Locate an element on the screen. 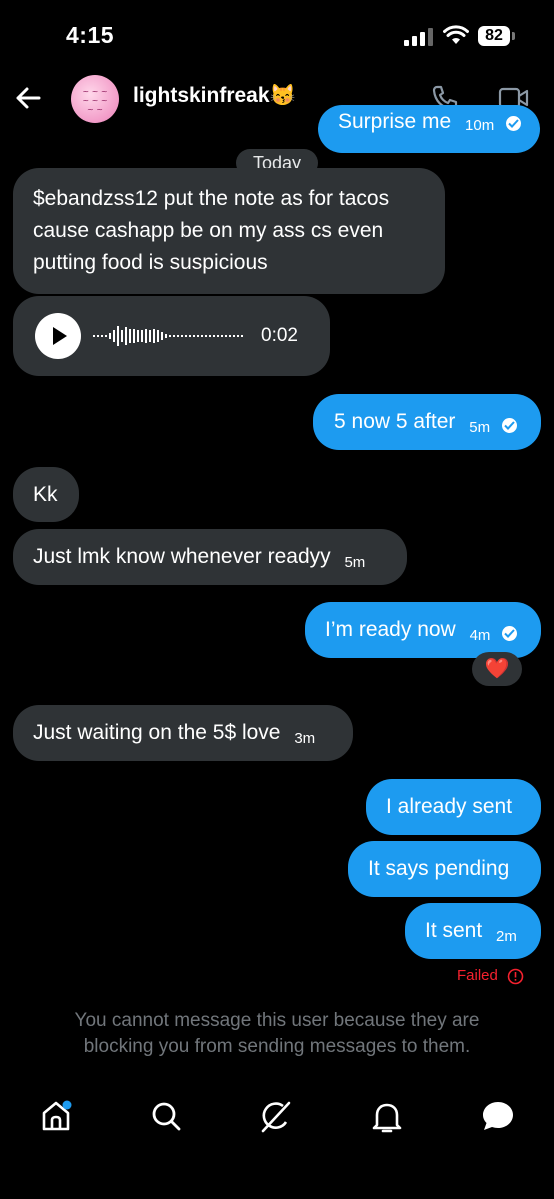 The image size is (554, 1199). message-text: It sent is located at coordinates (454, 930).